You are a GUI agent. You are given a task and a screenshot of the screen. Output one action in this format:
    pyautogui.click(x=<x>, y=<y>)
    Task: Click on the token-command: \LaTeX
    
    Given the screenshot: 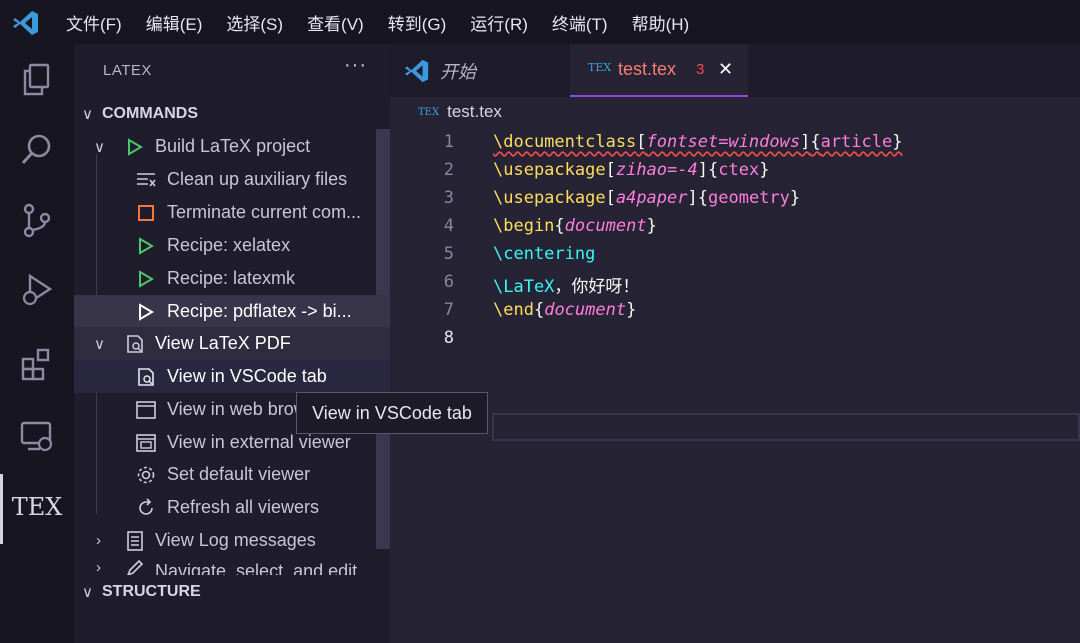 What is the action you would take?
    pyautogui.click(x=524, y=287)
    